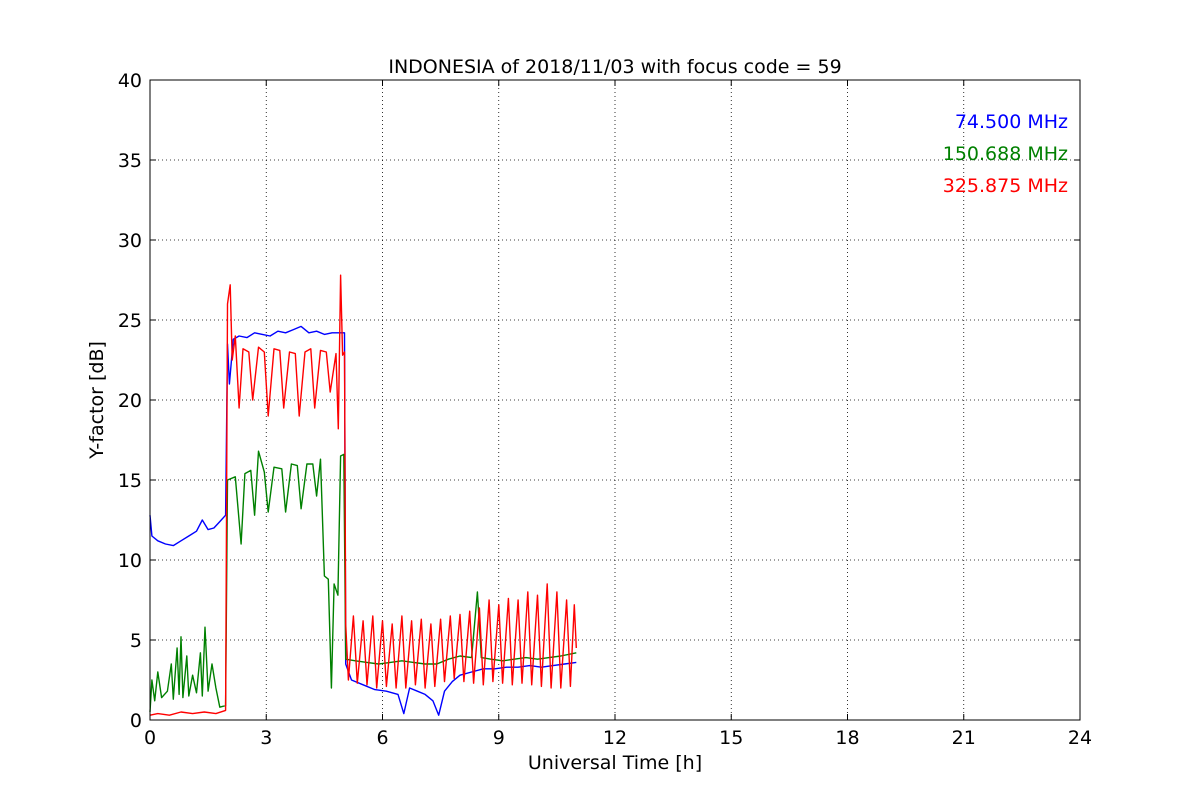 The height and width of the screenshot is (800, 1200). What do you see at coordinates (97, 400) in the screenshot?
I see `y-axis-label: Y-factor [dB]` at bounding box center [97, 400].